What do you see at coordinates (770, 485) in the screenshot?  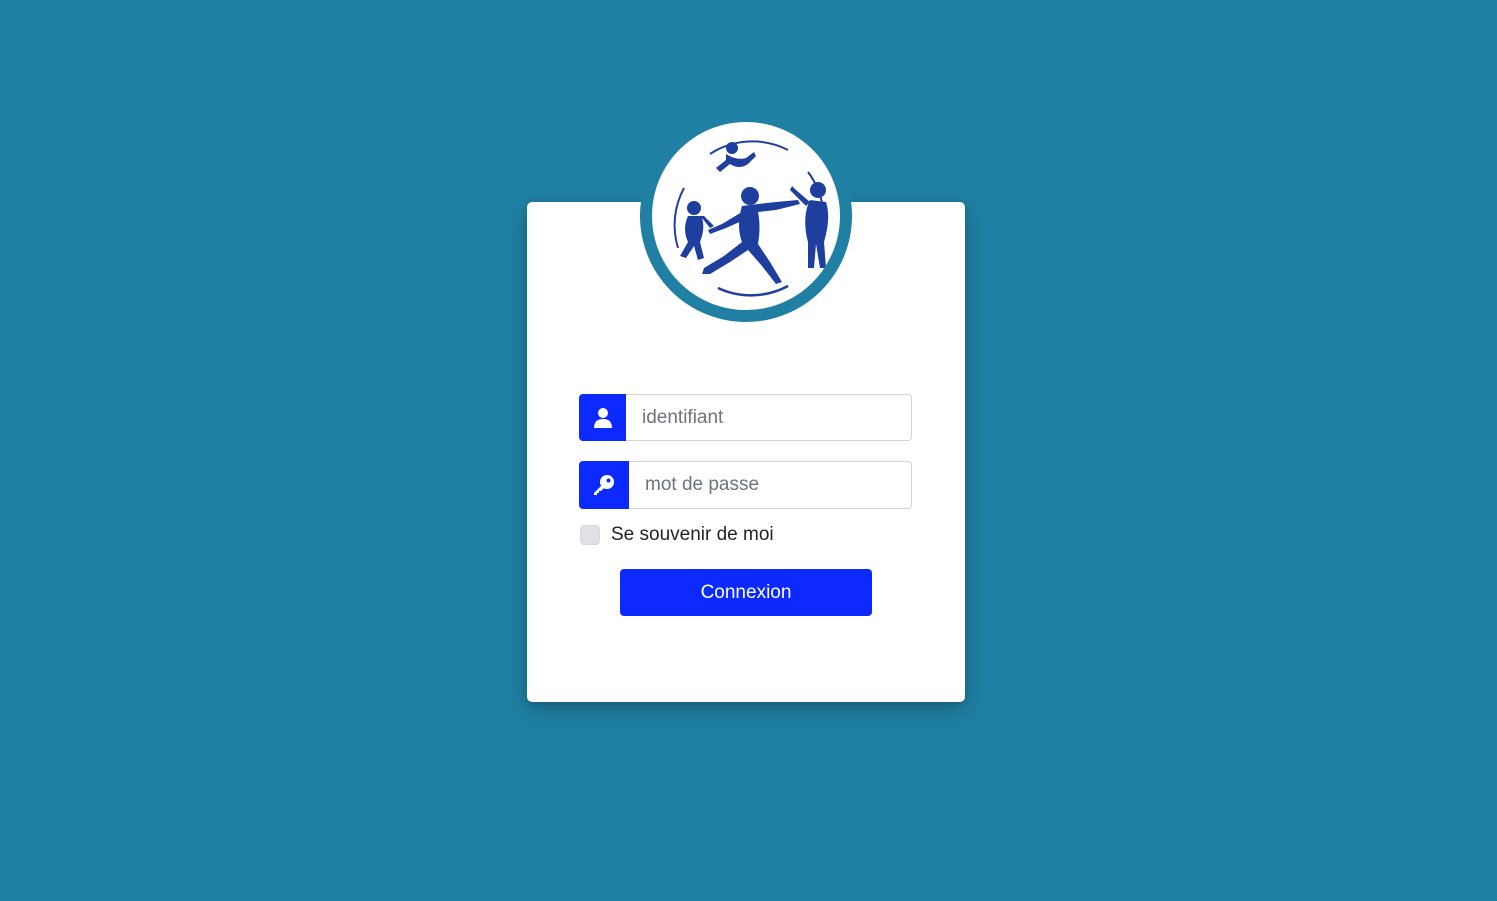 I see `password-input` at bounding box center [770, 485].